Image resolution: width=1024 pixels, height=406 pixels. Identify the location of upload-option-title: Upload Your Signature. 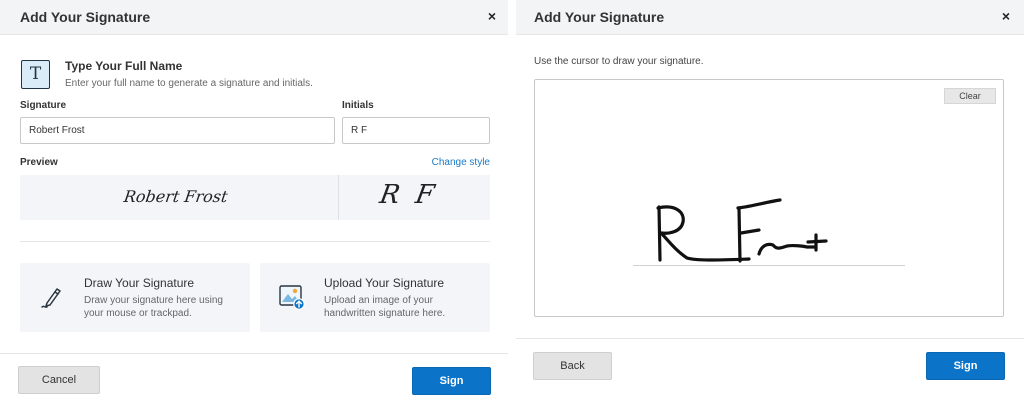
(384, 283).